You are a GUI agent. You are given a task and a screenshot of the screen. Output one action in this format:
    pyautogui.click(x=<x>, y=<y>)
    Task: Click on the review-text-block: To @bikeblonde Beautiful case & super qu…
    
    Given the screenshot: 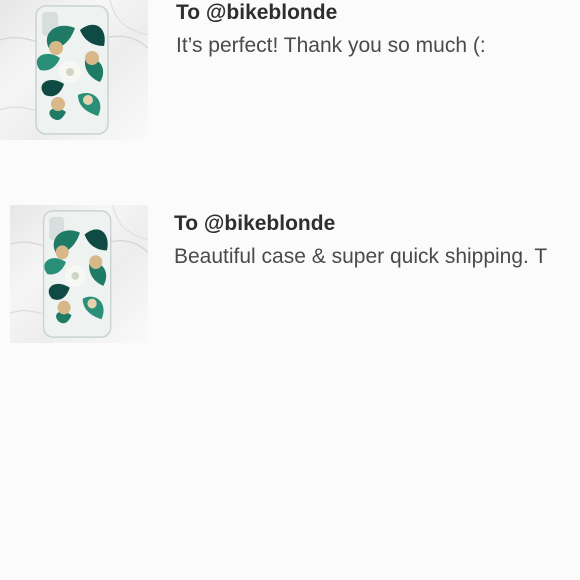 What is the action you would take?
    pyautogui.click(x=360, y=241)
    